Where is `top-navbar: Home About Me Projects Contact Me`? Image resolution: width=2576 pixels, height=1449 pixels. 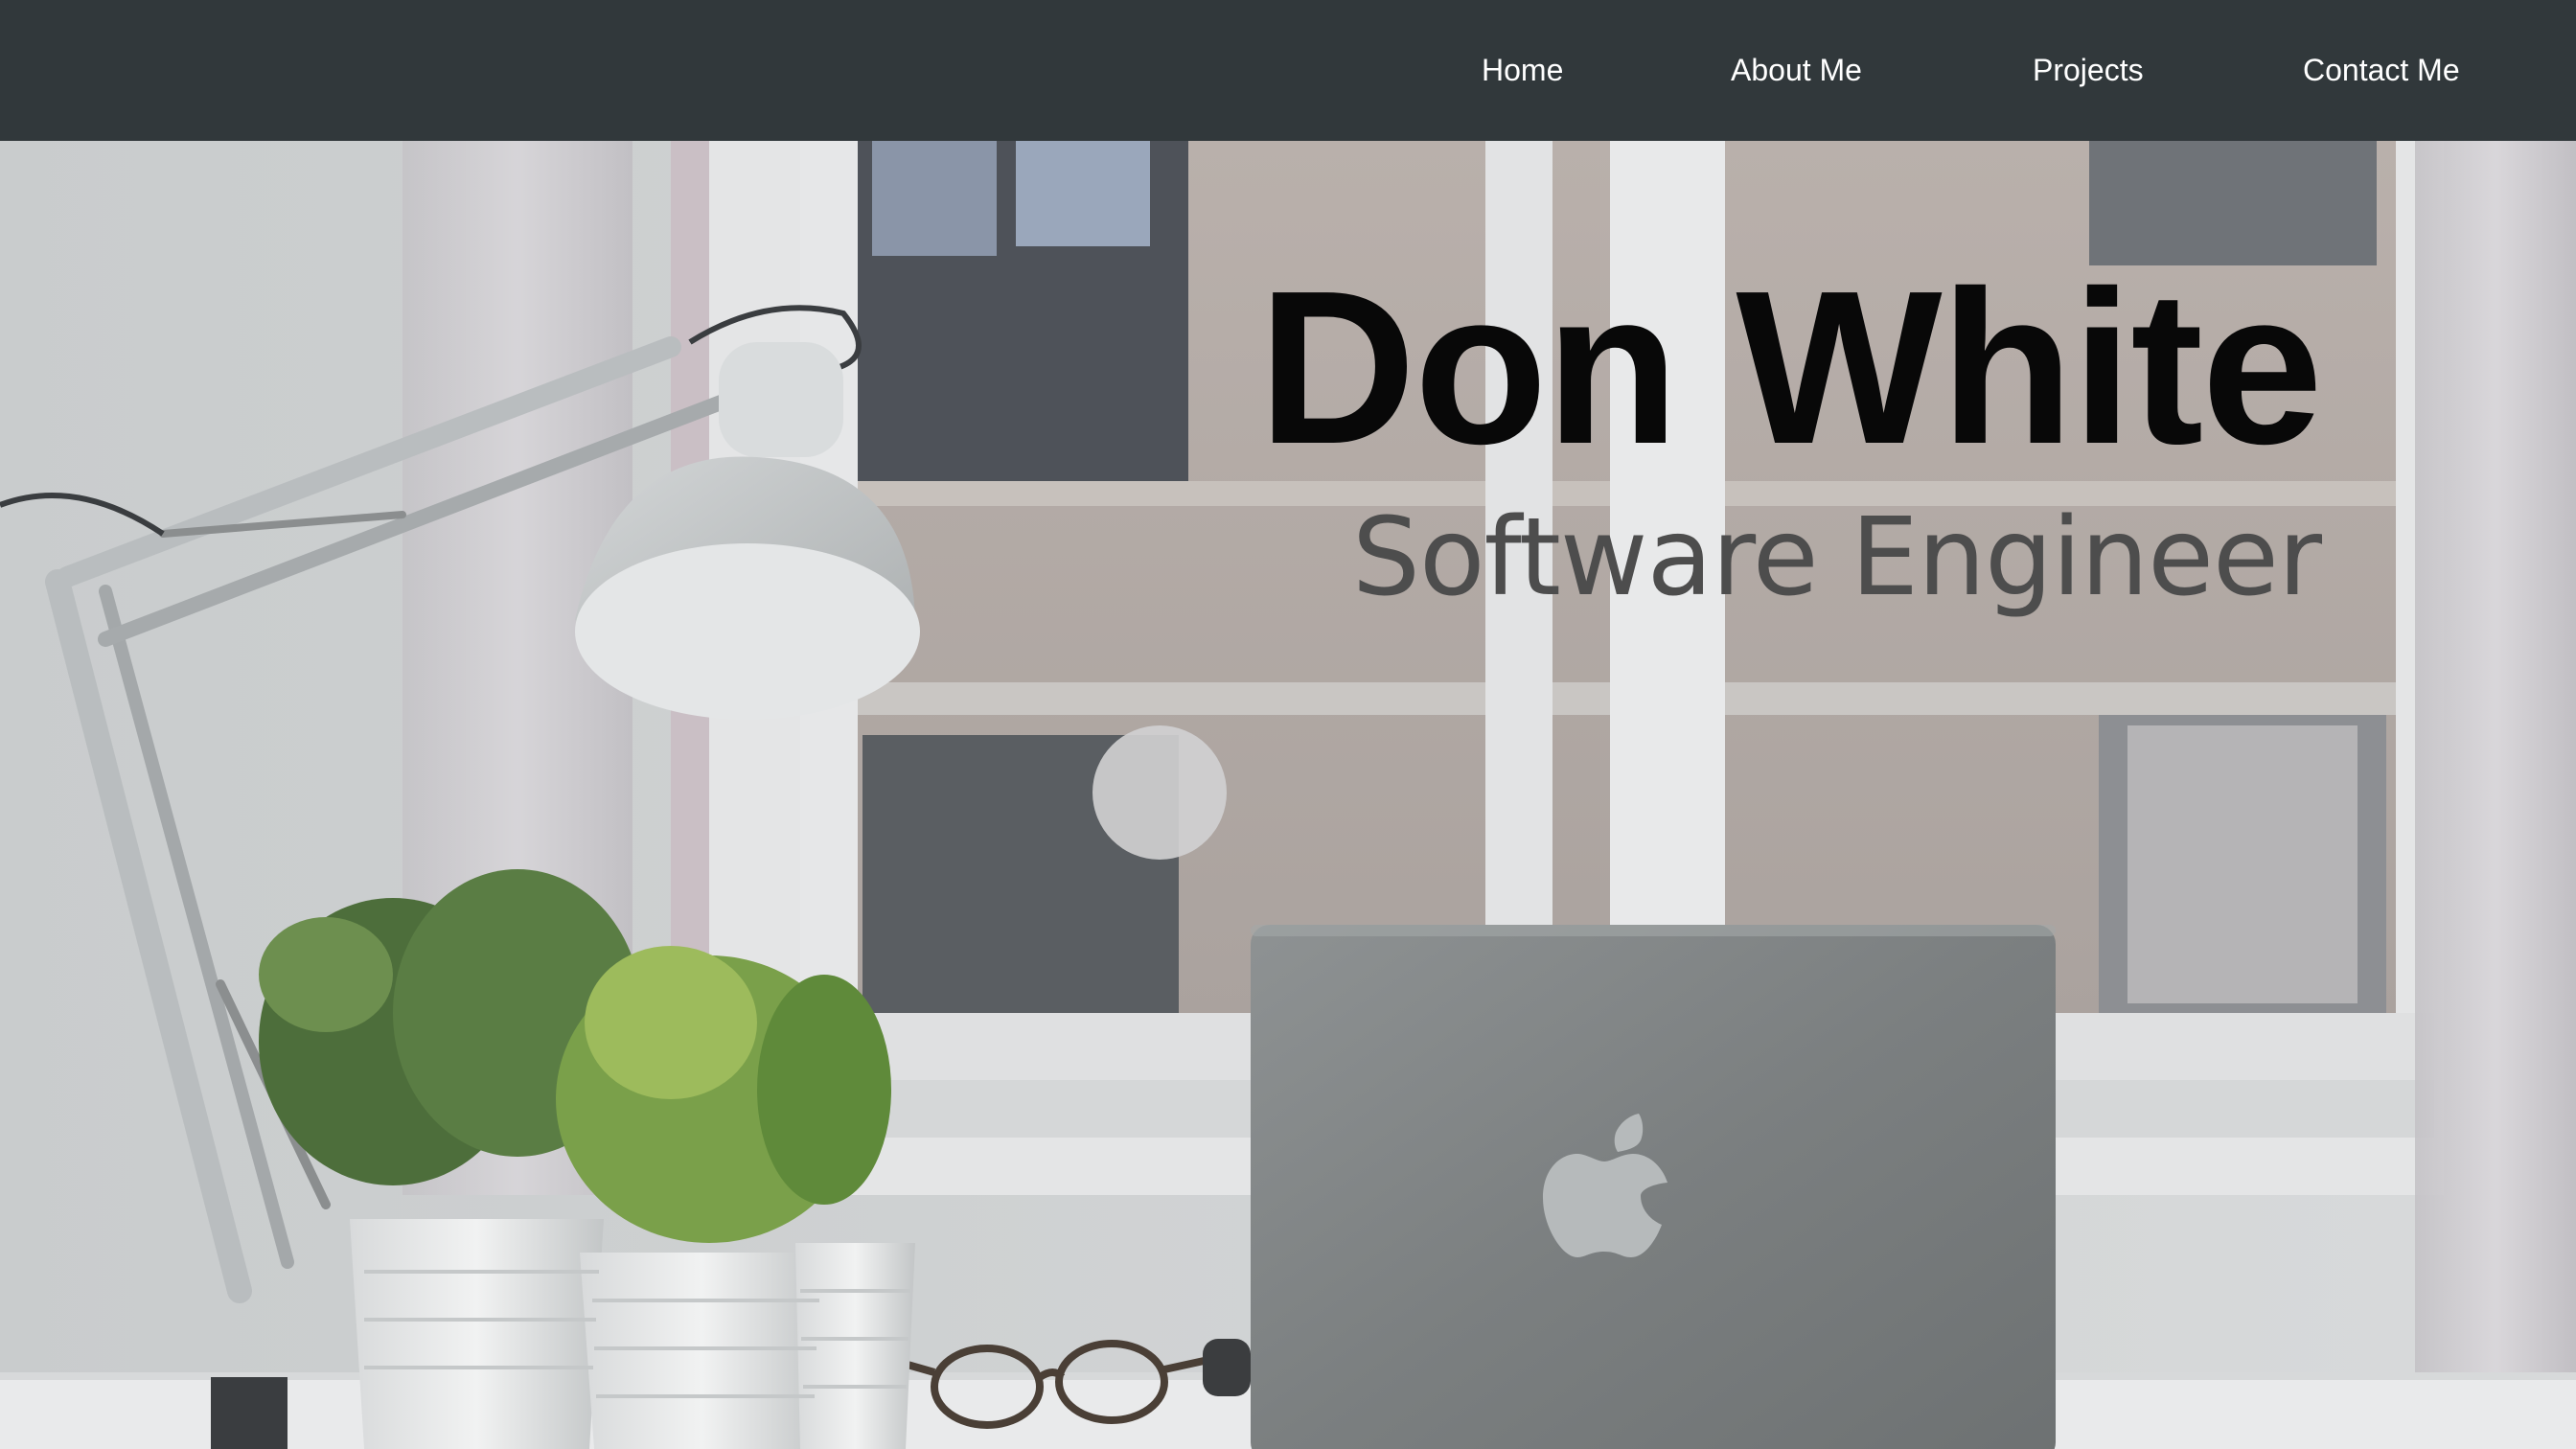 top-navbar: Home About Me Projects Contact Me is located at coordinates (1288, 70).